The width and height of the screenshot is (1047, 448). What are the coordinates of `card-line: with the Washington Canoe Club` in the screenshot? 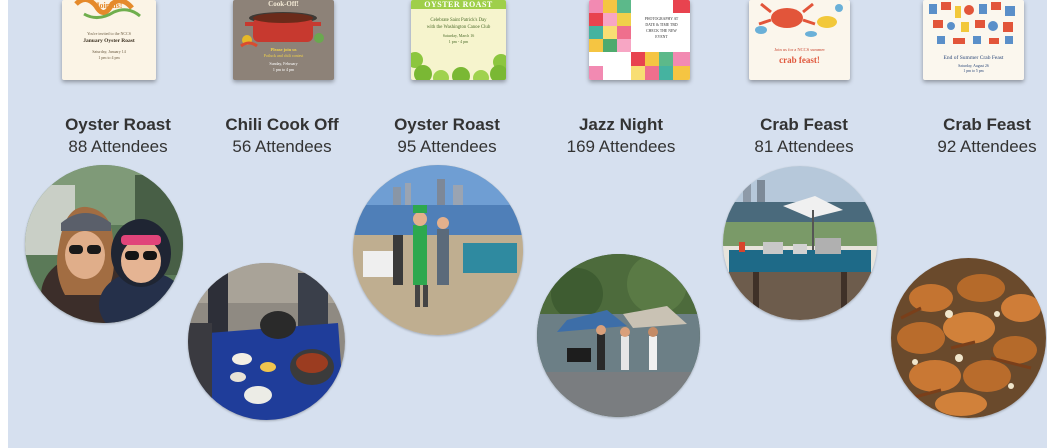 It's located at (458, 27).